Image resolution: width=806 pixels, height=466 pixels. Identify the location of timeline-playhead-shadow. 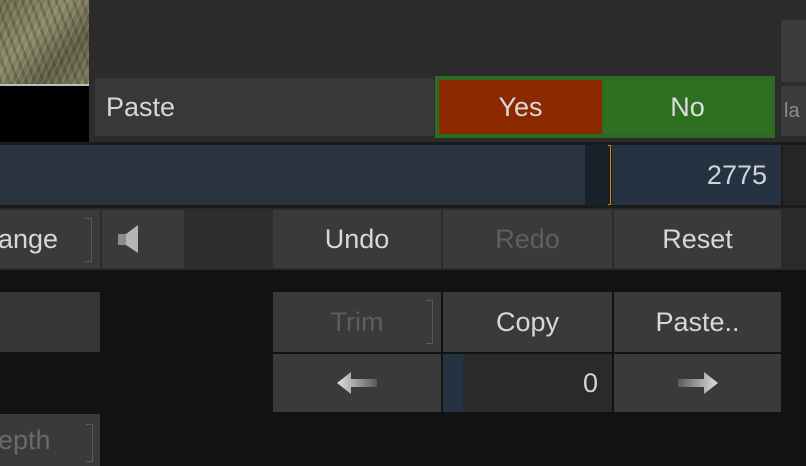
(597, 175).